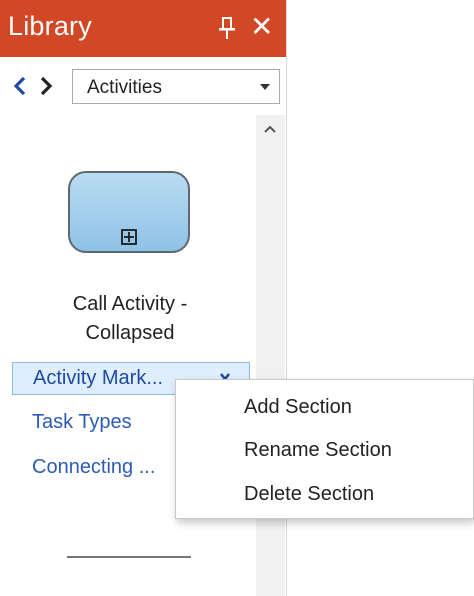  What do you see at coordinates (261, 27) in the screenshot?
I see `close-icon: ✕` at bounding box center [261, 27].